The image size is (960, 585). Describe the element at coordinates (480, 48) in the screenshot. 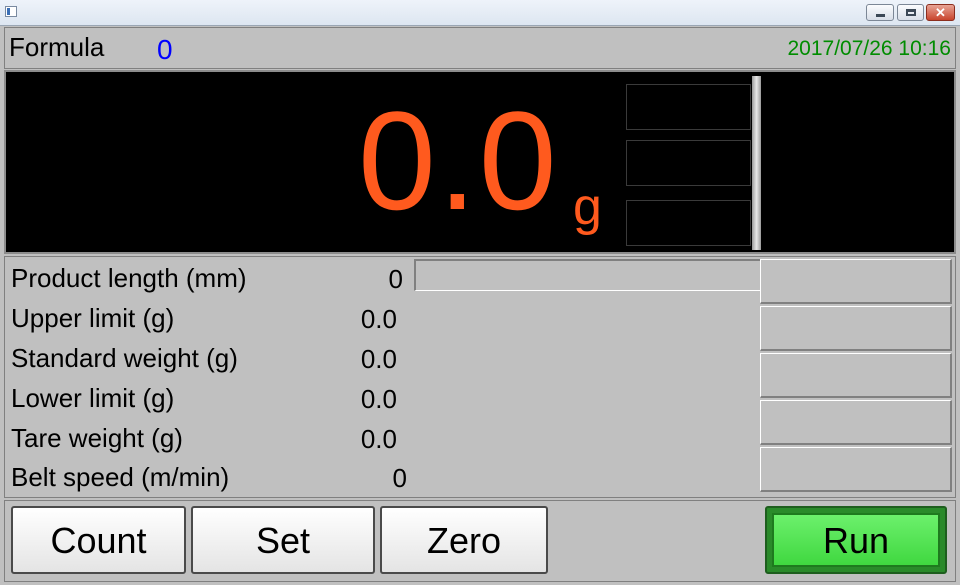

I see `header-bar: Formula 0 2017/07/26 10:16` at that location.